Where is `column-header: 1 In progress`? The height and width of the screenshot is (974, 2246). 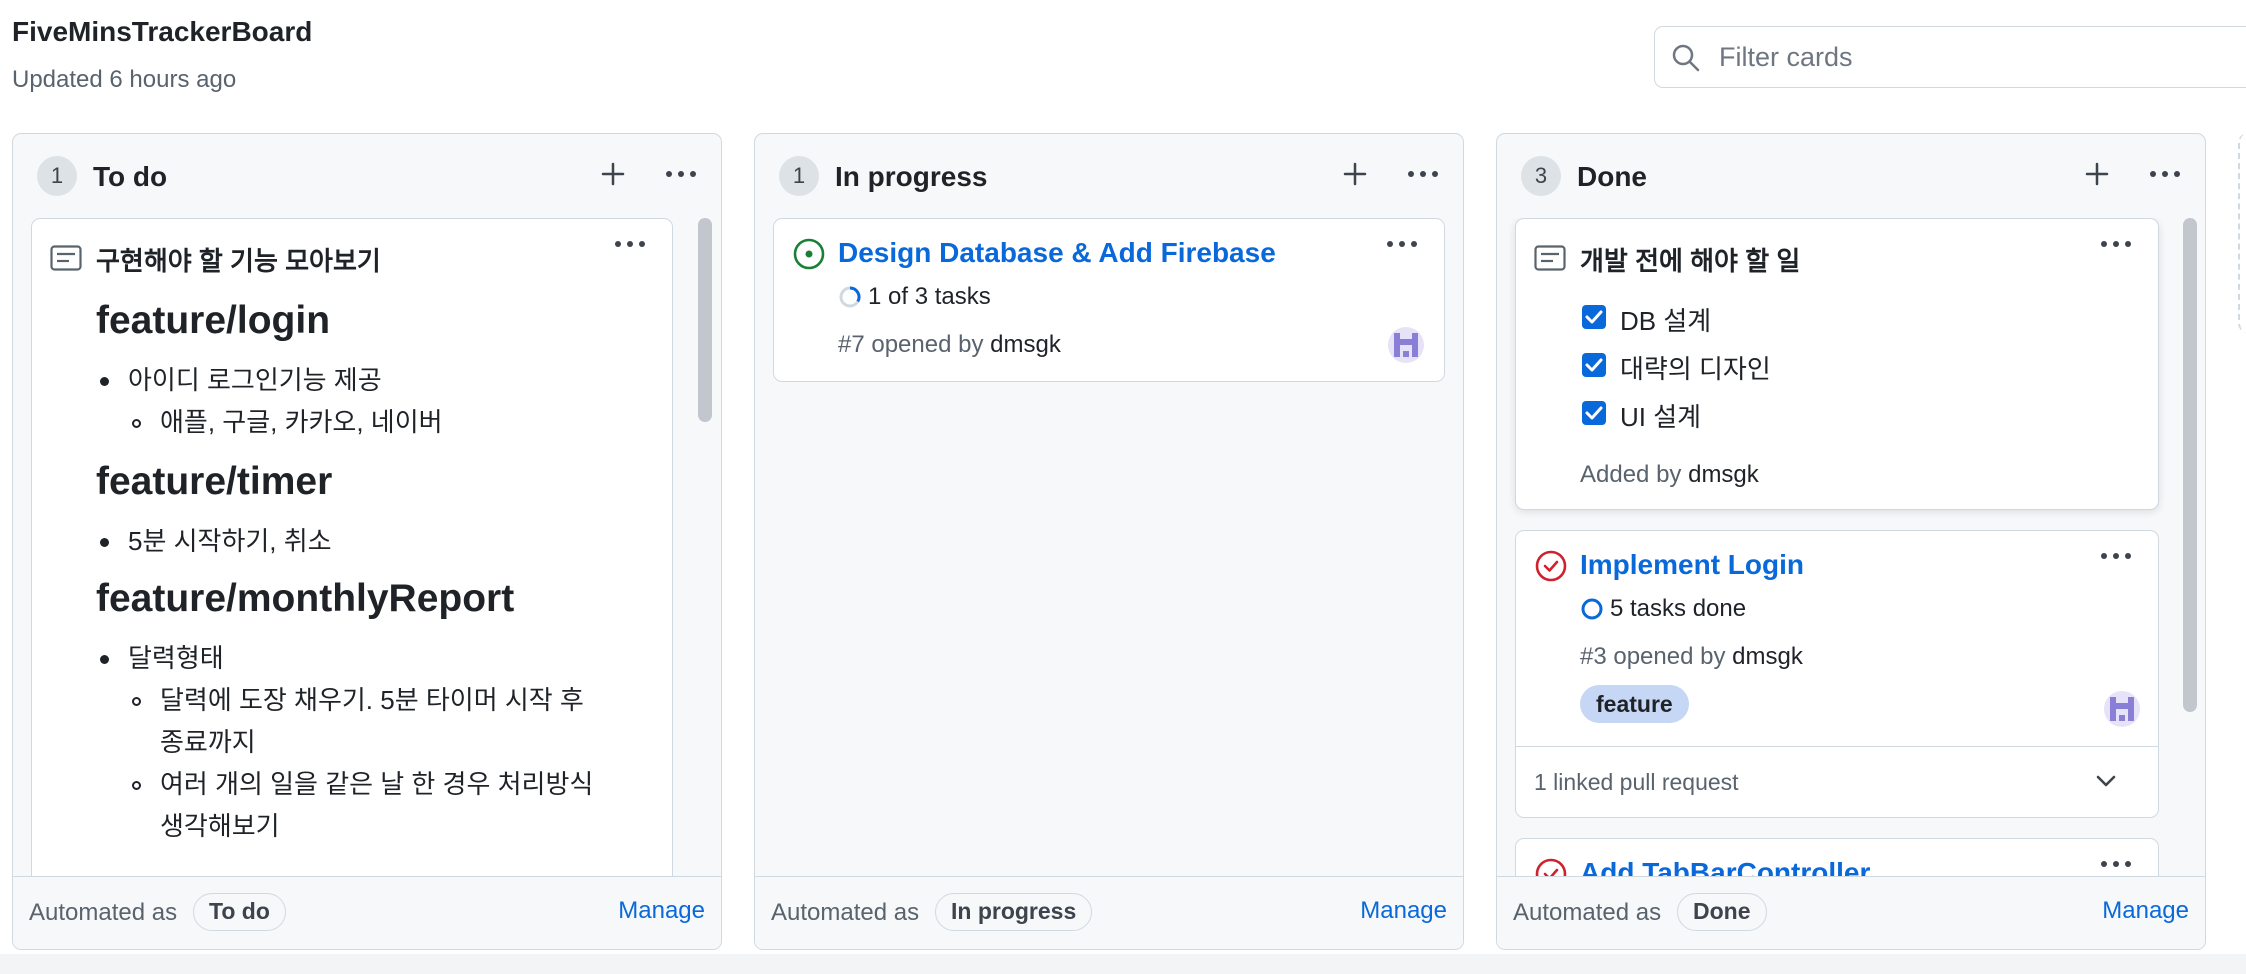
column-header: 1 In progress is located at coordinates (1109, 176).